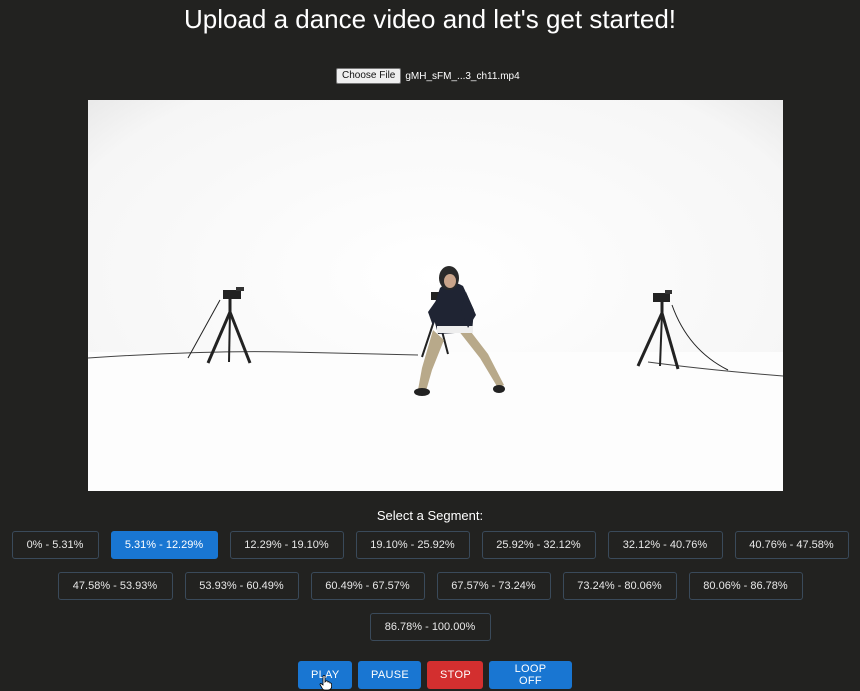  Describe the element at coordinates (367, 586) in the screenshot. I see `segment-button: 60.49% - 67.57%` at that location.